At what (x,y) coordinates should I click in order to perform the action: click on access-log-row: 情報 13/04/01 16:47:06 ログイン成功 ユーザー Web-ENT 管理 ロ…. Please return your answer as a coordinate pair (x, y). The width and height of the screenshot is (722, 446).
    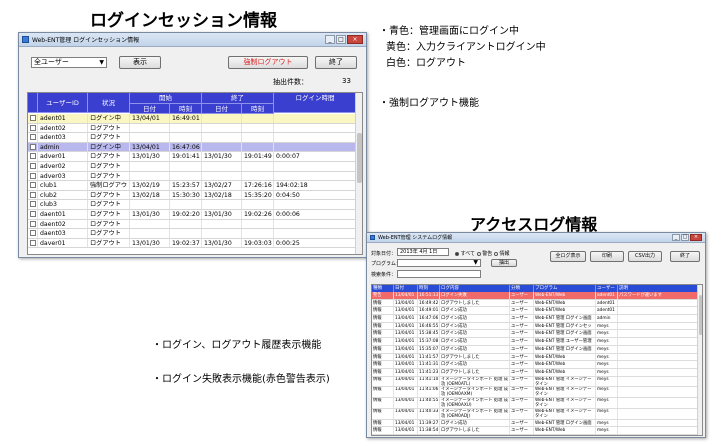
    Looking at the image, I should click on (537, 319).